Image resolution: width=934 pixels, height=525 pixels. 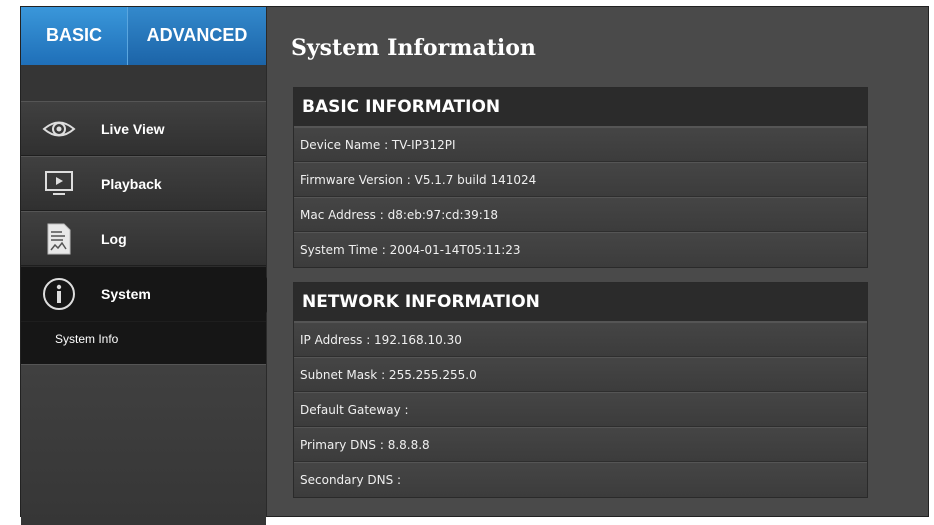 What do you see at coordinates (196, 36) in the screenshot?
I see `tab-advanced: ADVANCED` at bounding box center [196, 36].